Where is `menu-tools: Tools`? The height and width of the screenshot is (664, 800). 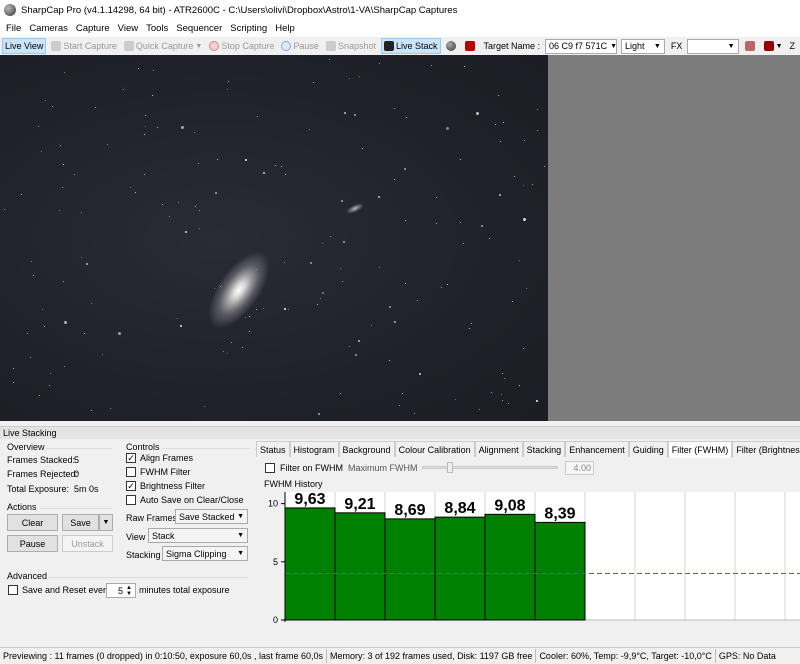 menu-tools: Tools is located at coordinates (157, 28).